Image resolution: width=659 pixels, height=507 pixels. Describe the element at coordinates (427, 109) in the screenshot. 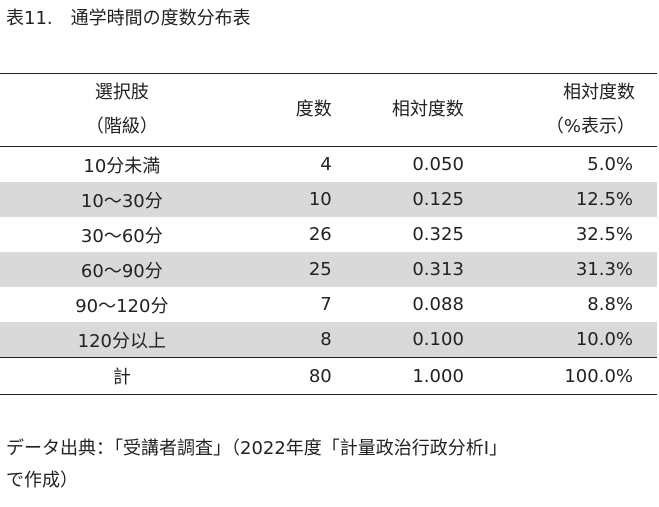

I see `header-relative: 相対度数` at that location.